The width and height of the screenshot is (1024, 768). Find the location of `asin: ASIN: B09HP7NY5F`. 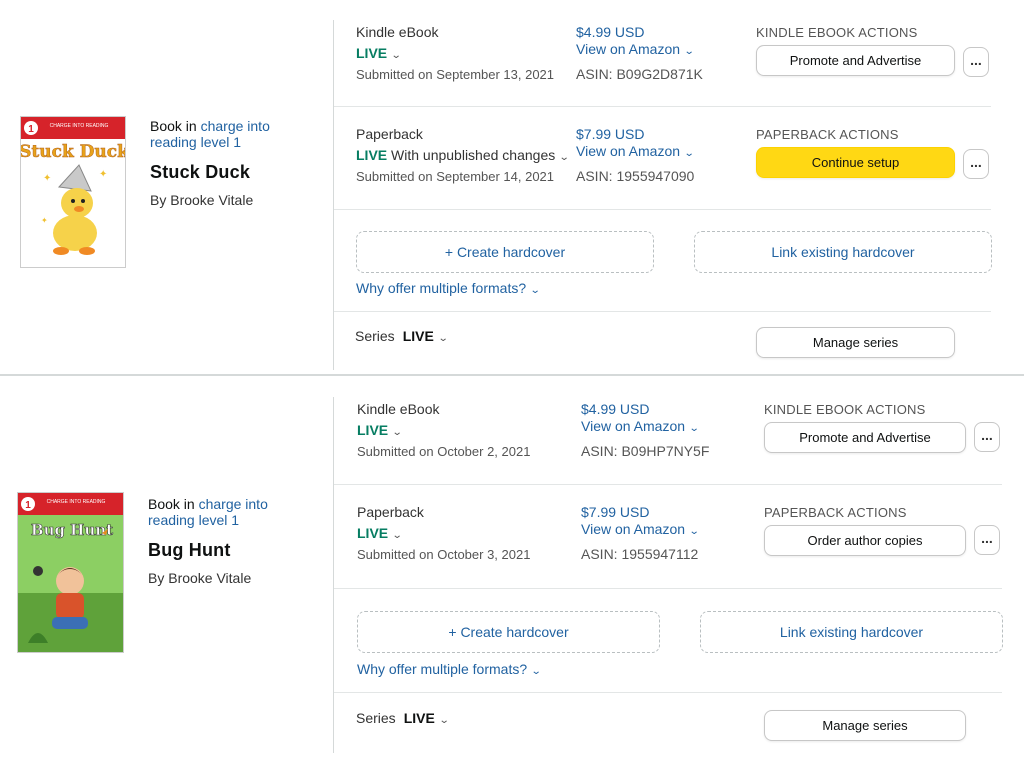

asin: ASIN: B09HP7NY5F is located at coordinates (645, 451).